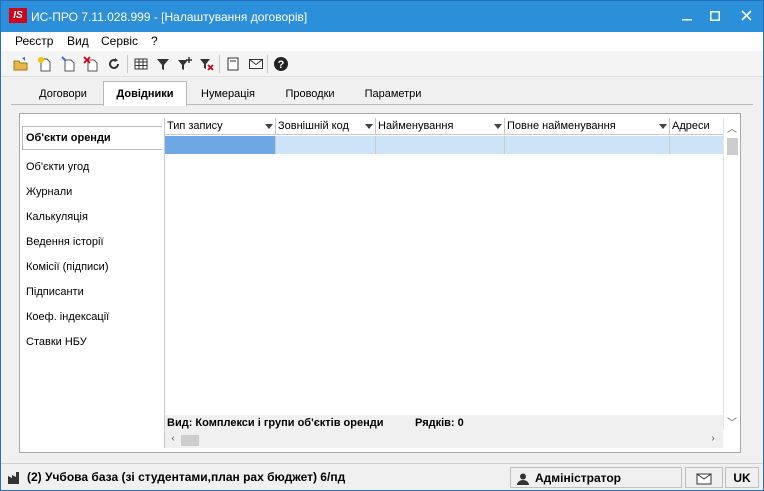 This screenshot has height=491, width=764. What do you see at coordinates (578, 478) in the screenshot?
I see `user-name: Адміністратор` at bounding box center [578, 478].